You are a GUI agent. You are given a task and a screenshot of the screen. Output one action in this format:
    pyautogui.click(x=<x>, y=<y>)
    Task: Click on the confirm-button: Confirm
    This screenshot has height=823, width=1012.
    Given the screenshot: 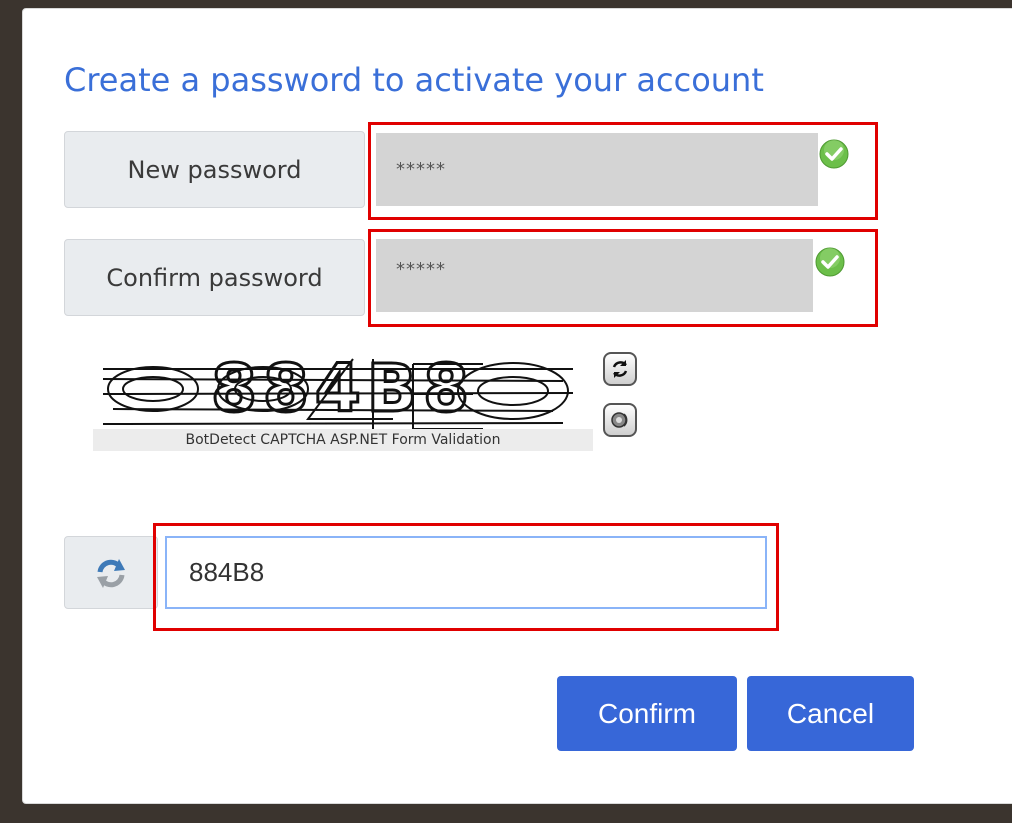 What is the action you would take?
    pyautogui.click(x=647, y=713)
    